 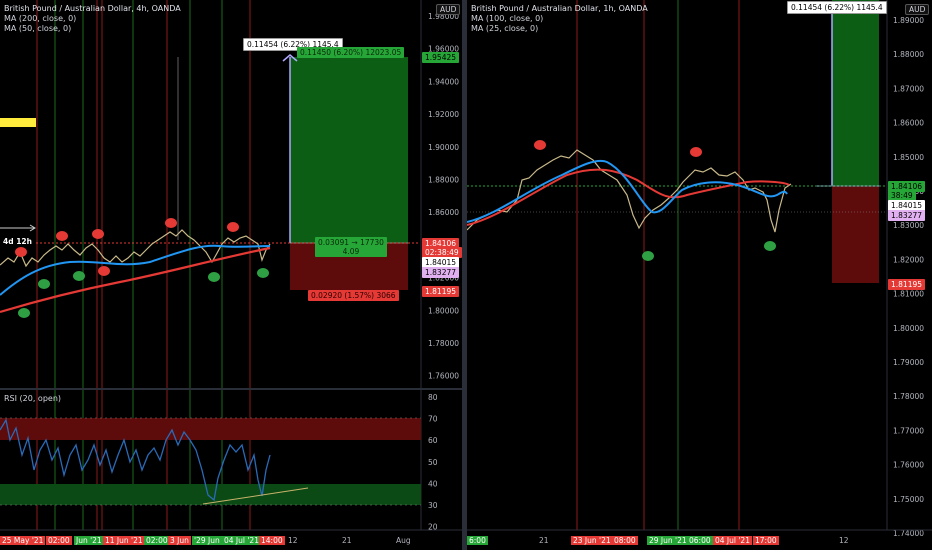 What do you see at coordinates (403, 540) in the screenshot?
I see `time-tick: Aug` at bounding box center [403, 540].